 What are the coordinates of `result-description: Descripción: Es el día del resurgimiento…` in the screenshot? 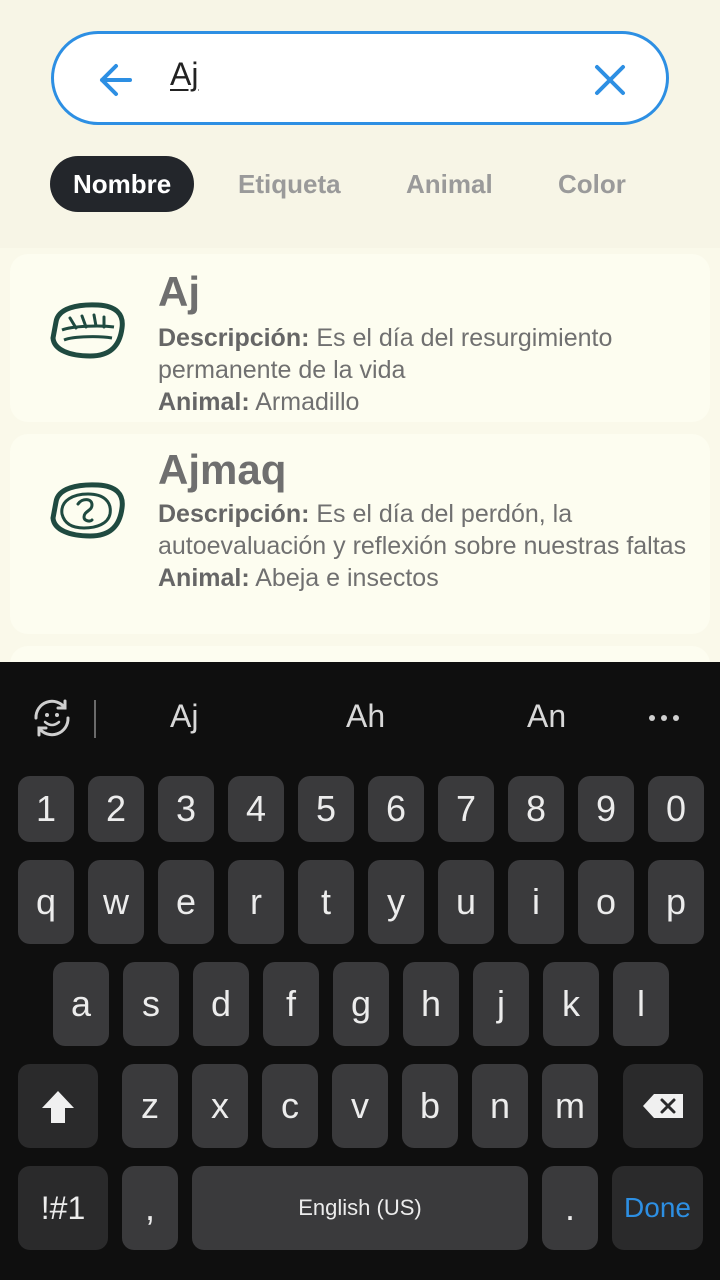 It's located at (423, 370).